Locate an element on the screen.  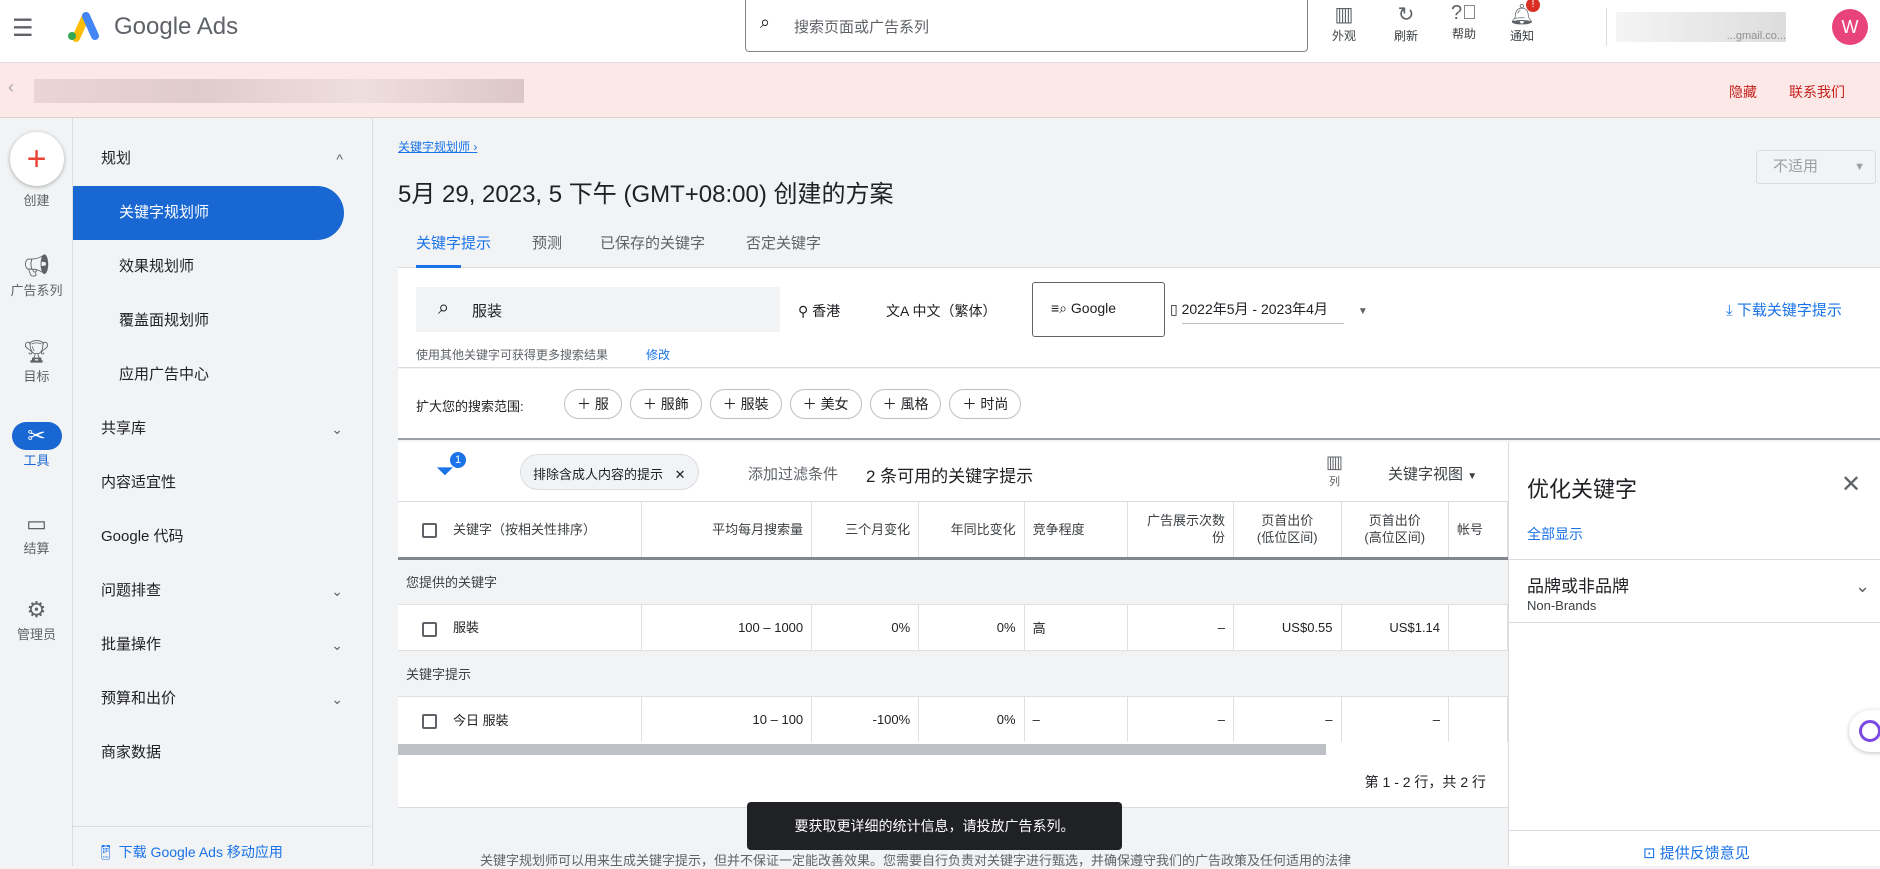
select-all-checkbox is located at coordinates (429, 530).